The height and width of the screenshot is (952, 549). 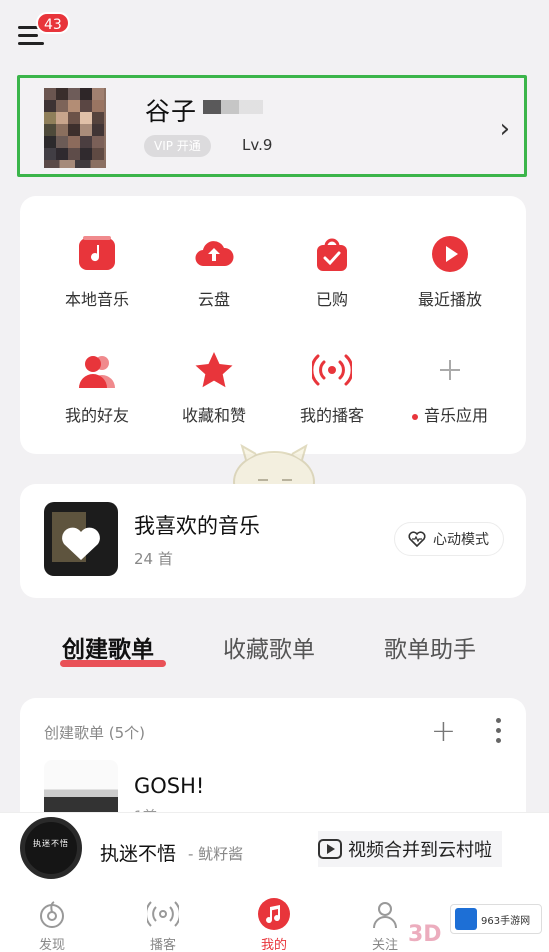 What do you see at coordinates (214, 395) in the screenshot?
I see `grid-item-collections: 收藏和赞` at bounding box center [214, 395].